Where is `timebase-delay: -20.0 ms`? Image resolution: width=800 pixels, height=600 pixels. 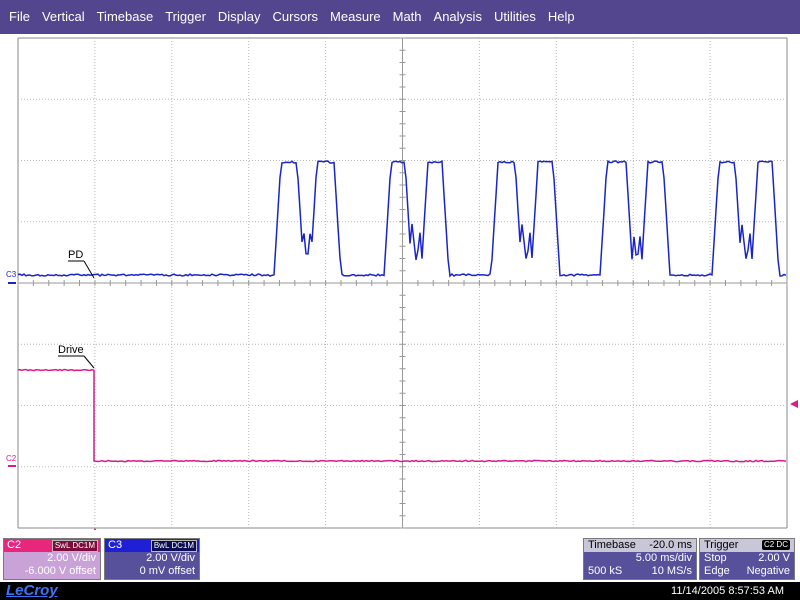 timebase-delay: -20.0 ms is located at coordinates (670, 545).